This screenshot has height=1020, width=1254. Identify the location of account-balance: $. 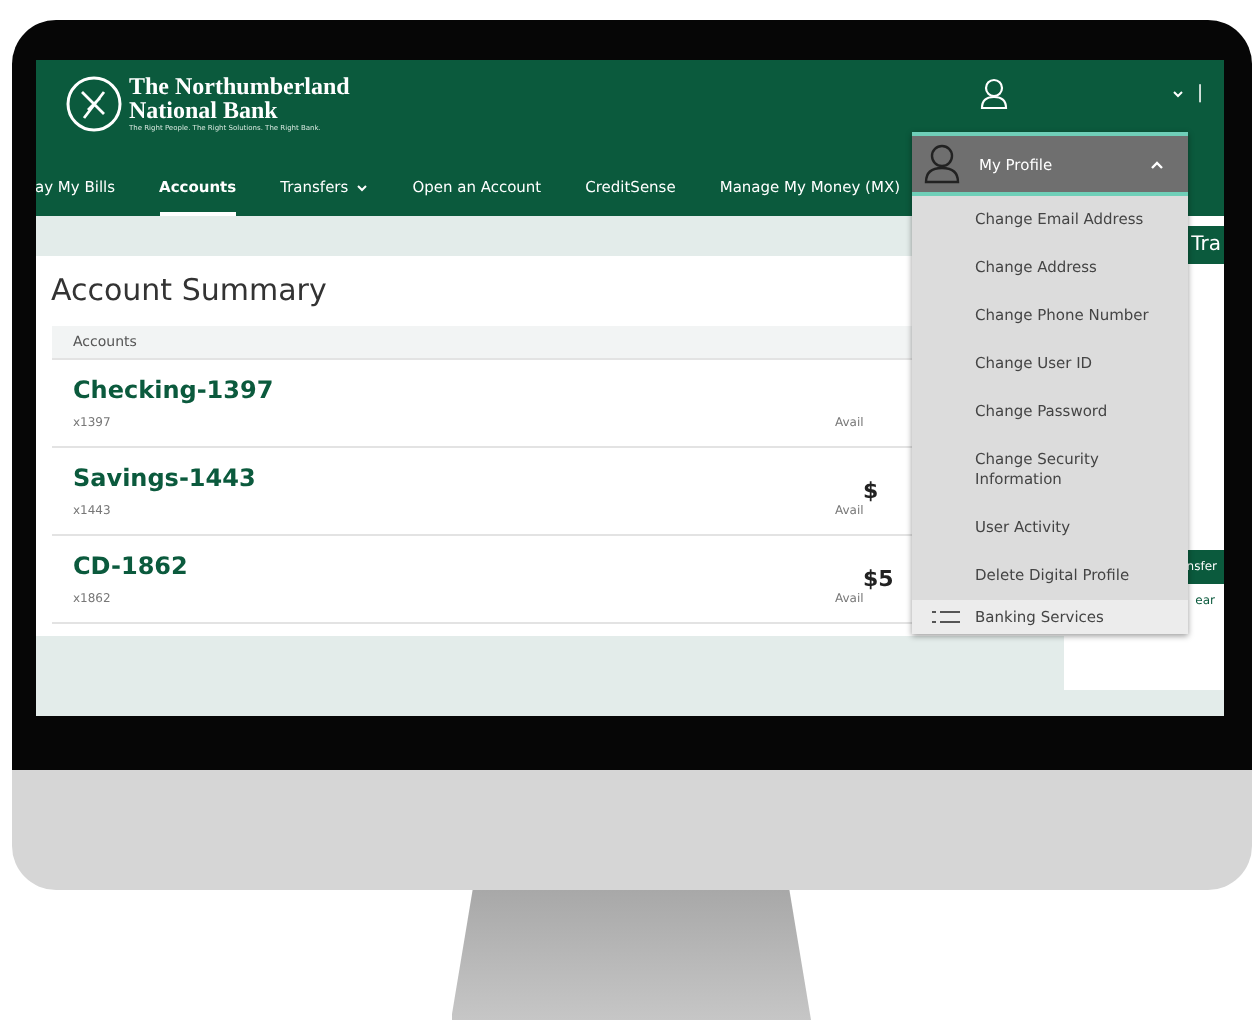
(871, 491).